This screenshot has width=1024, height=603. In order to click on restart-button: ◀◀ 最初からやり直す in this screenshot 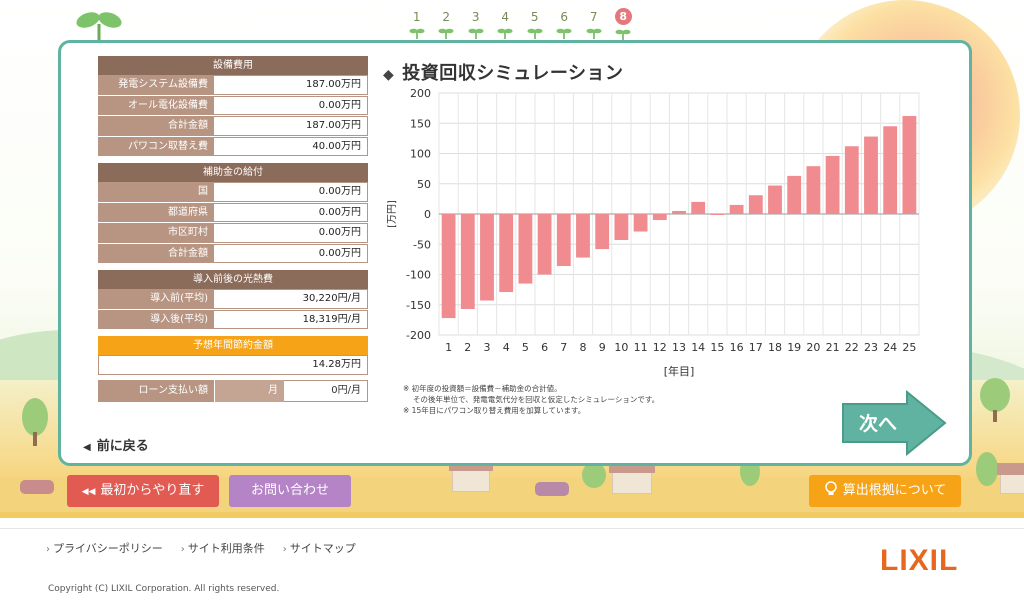, I will do `click(143, 491)`.